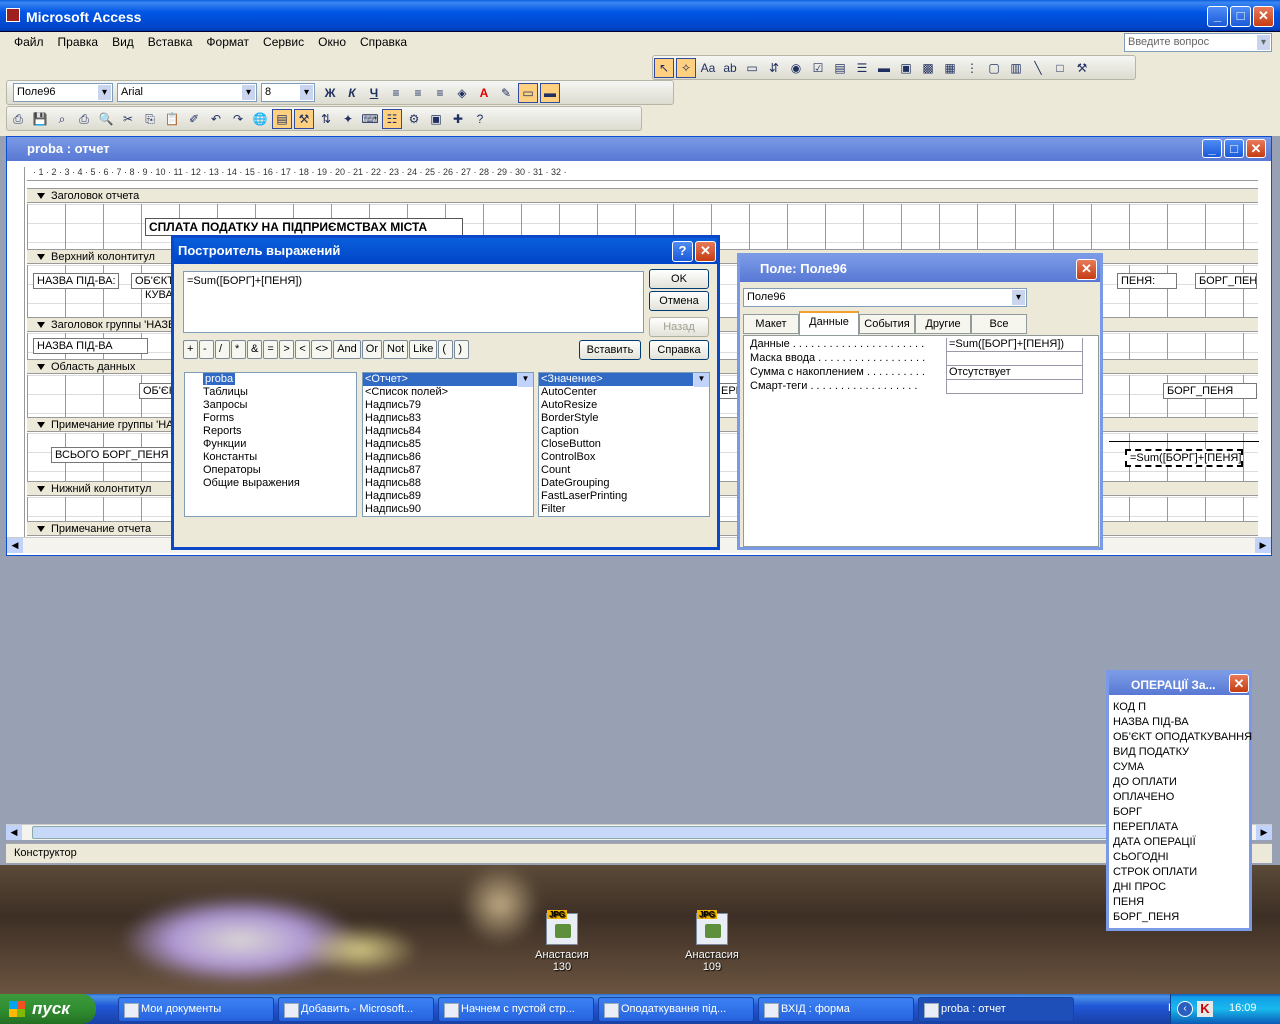  I want to click on list-item: Forms, so click(270, 418).